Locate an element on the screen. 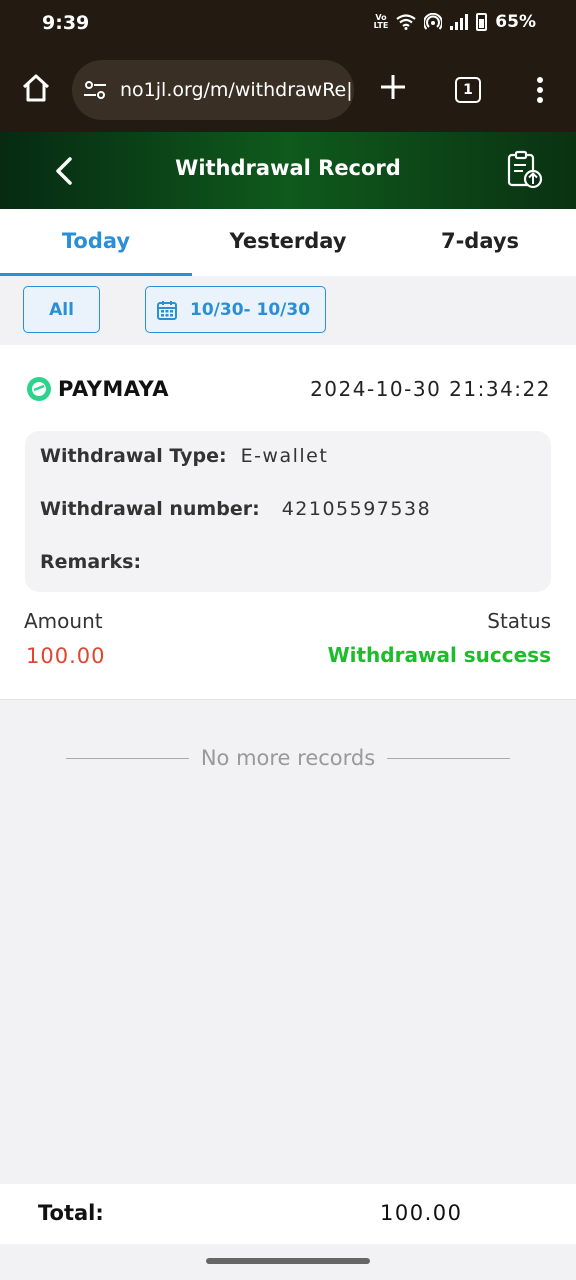 The width and height of the screenshot is (576, 1280). withdrawal-type-label: Withdrawal Type: is located at coordinates (133, 456).